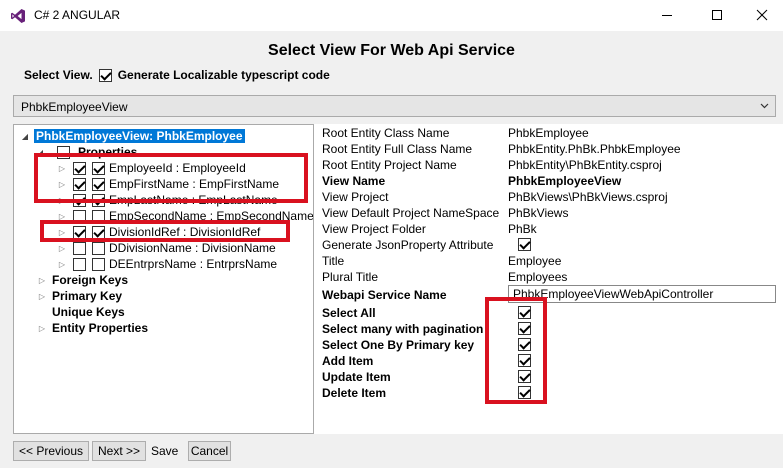  I want to click on tree-group-label: Foreign Keys, so click(90, 280).